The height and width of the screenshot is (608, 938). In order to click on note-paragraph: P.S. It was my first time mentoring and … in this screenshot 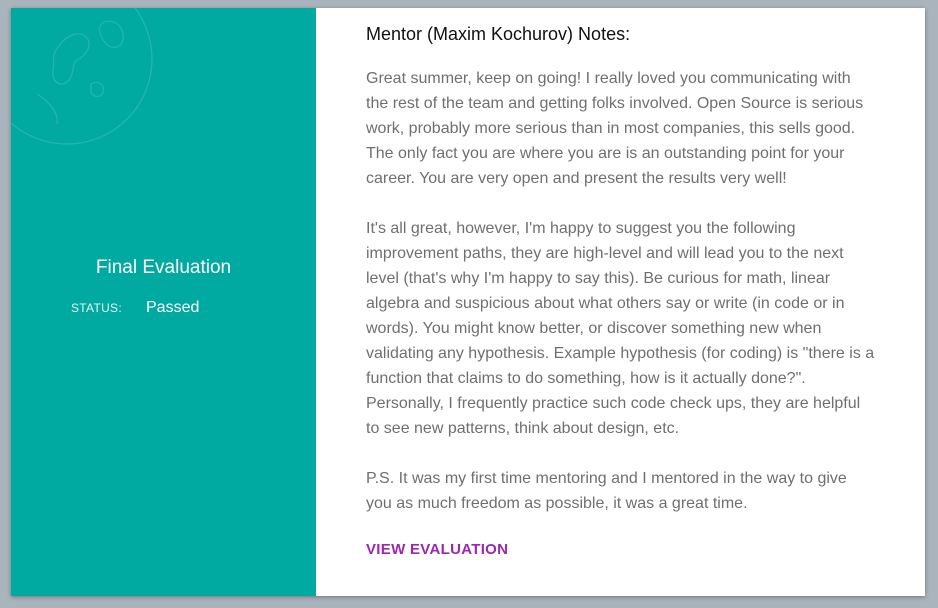, I will do `click(606, 491)`.